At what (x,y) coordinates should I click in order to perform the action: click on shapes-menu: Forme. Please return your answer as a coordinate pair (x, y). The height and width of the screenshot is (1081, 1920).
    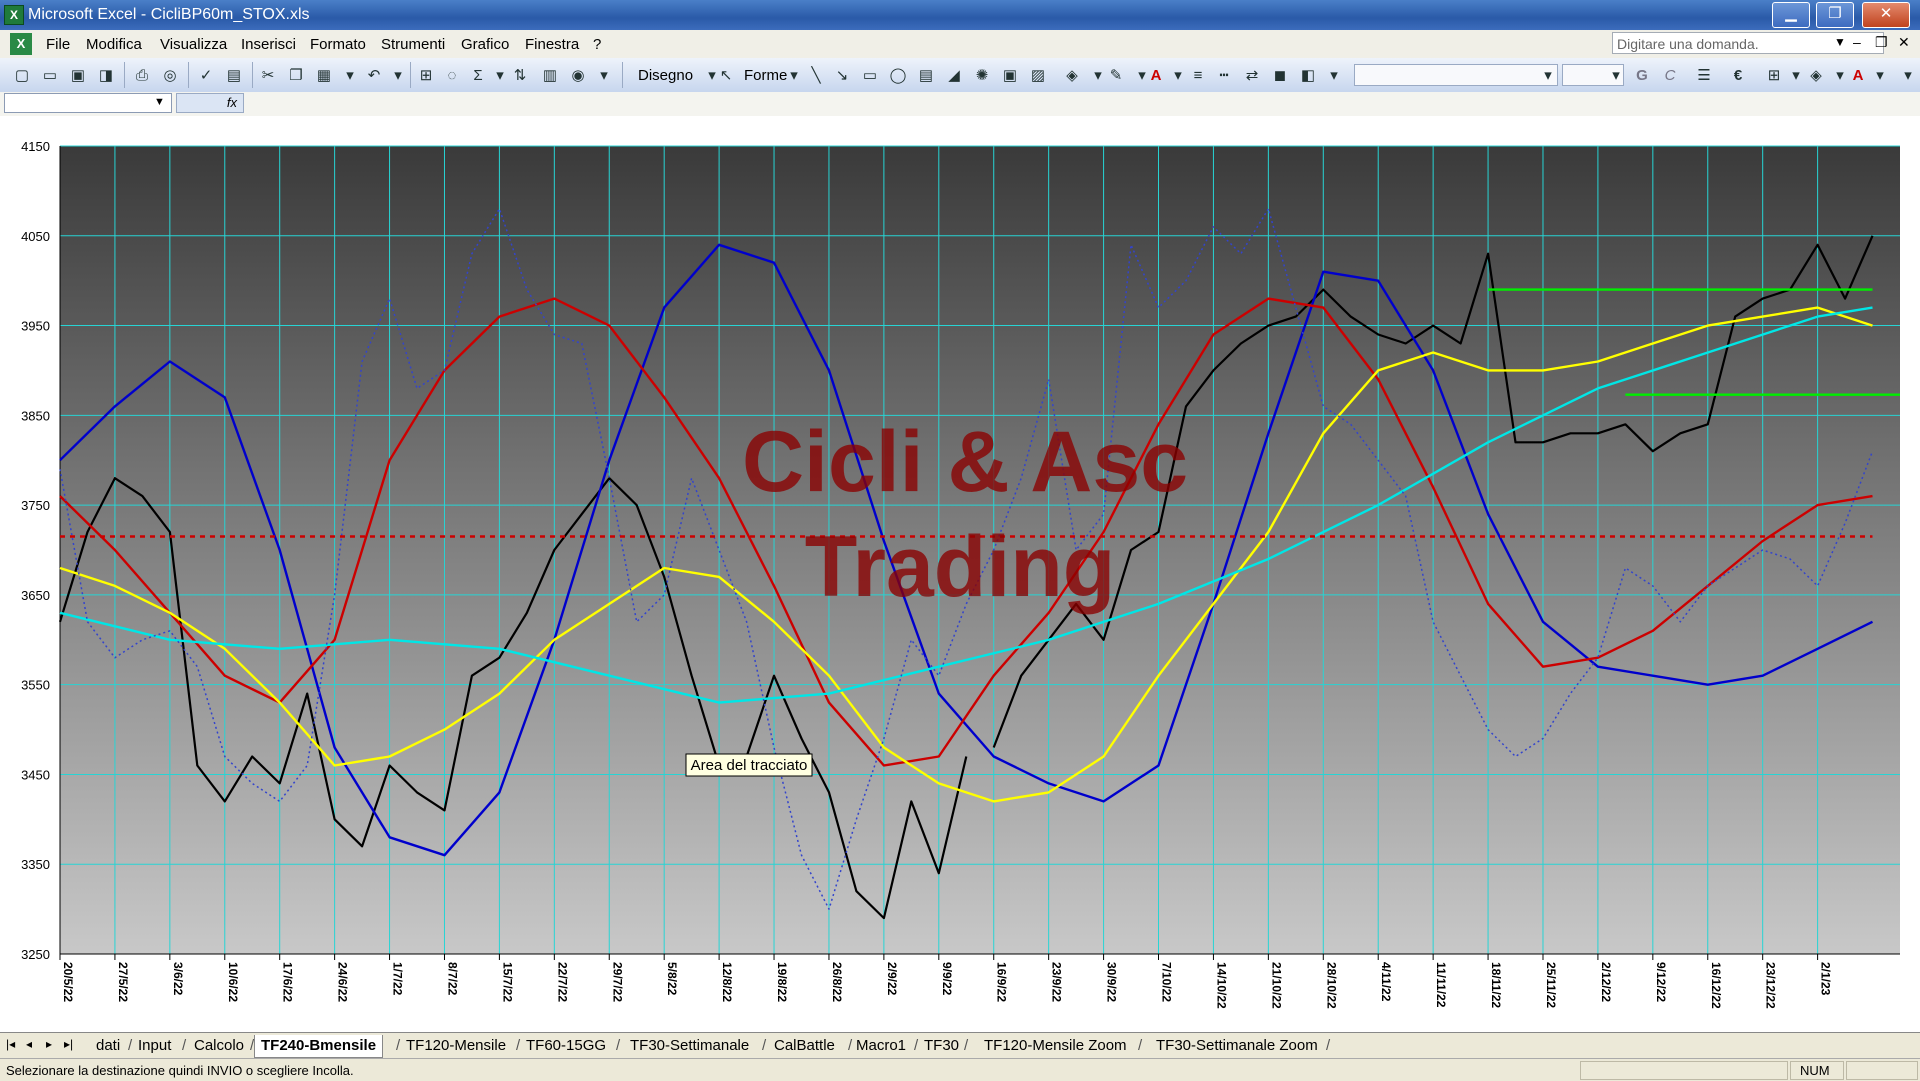
    Looking at the image, I should click on (765, 75).